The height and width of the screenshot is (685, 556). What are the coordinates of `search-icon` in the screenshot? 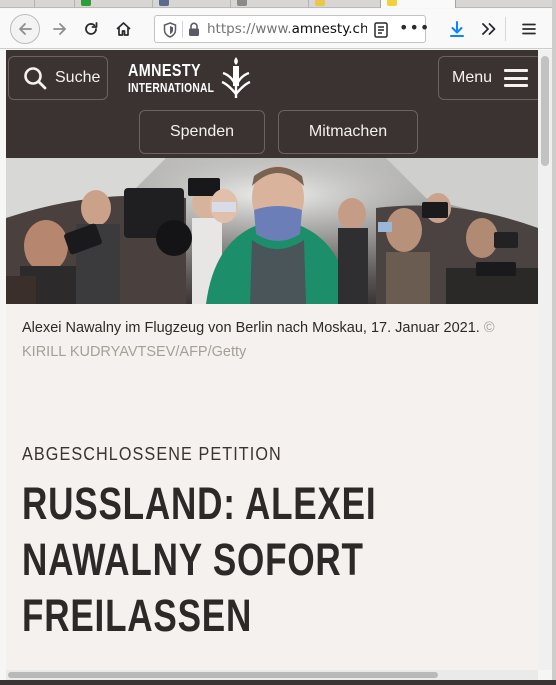 It's located at (35, 78).